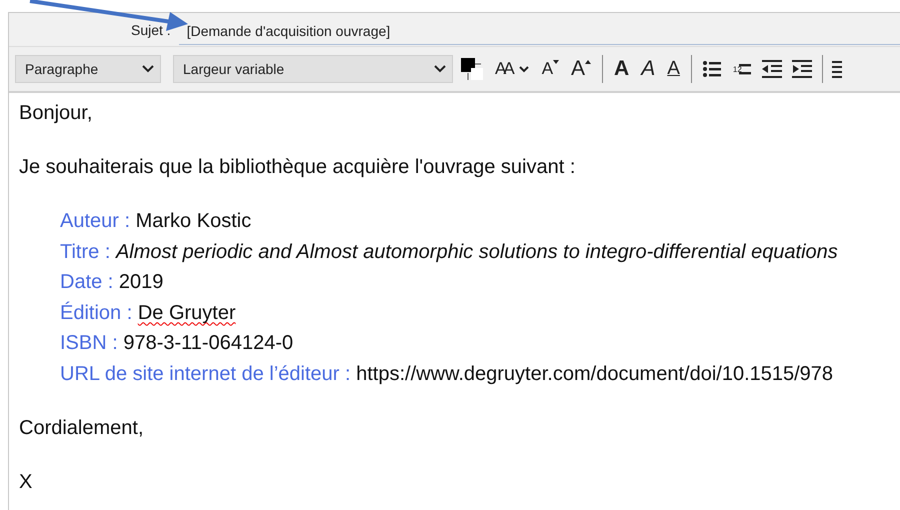 Image resolution: width=900 pixels, height=510 pixels. Describe the element at coordinates (595, 373) in the screenshot. I see `field-value: https://www.degruyter.com/document/doi/10.1515/978` at that location.